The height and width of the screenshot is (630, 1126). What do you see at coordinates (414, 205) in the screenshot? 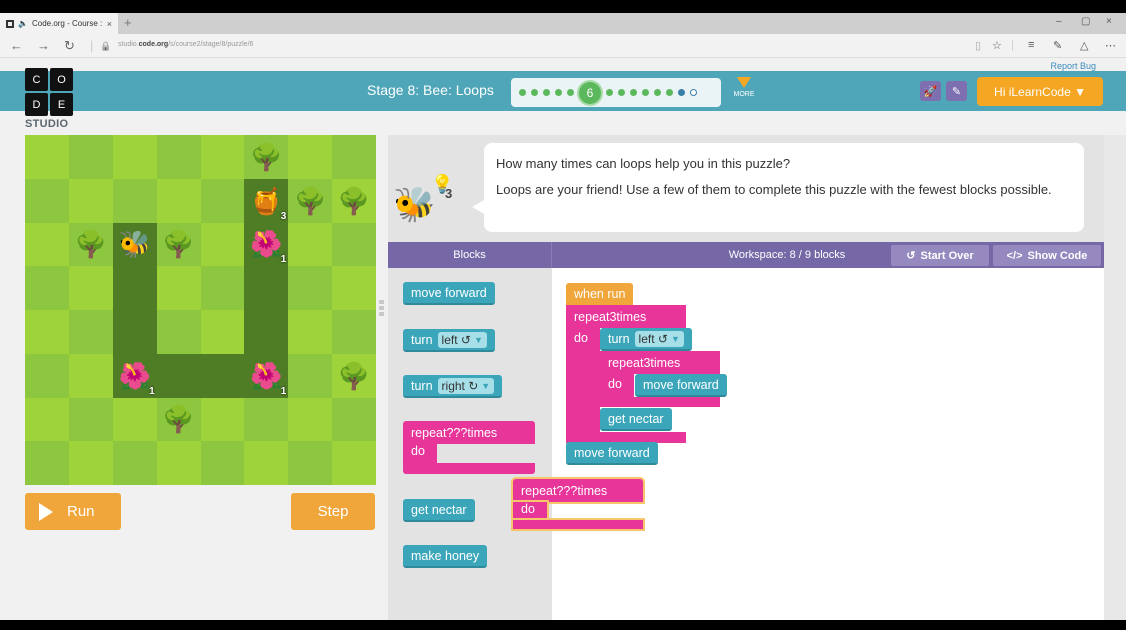
I see `bee-avatar-icon: 🐝` at bounding box center [414, 205].